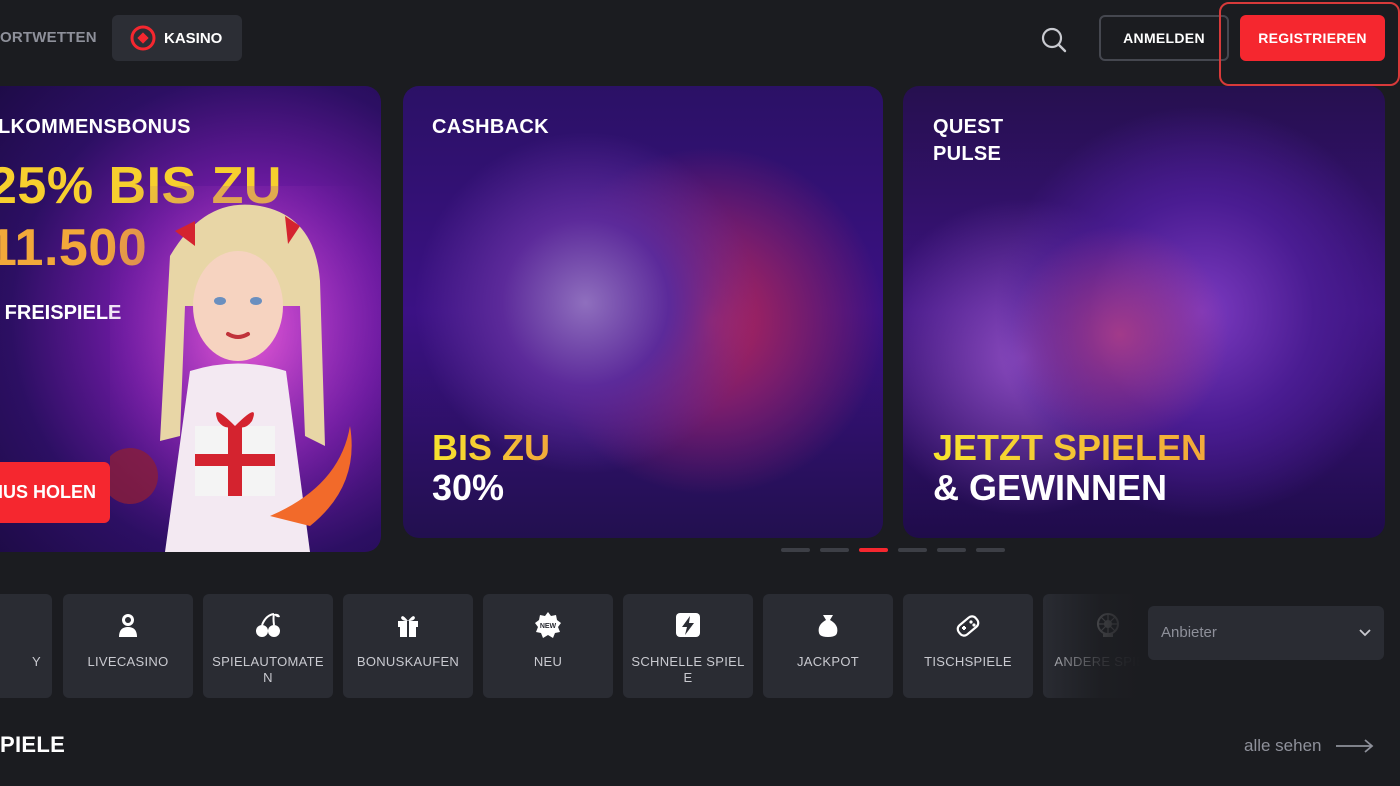  What do you see at coordinates (33, 744) in the screenshot?
I see `section-title: PIELE` at bounding box center [33, 744].